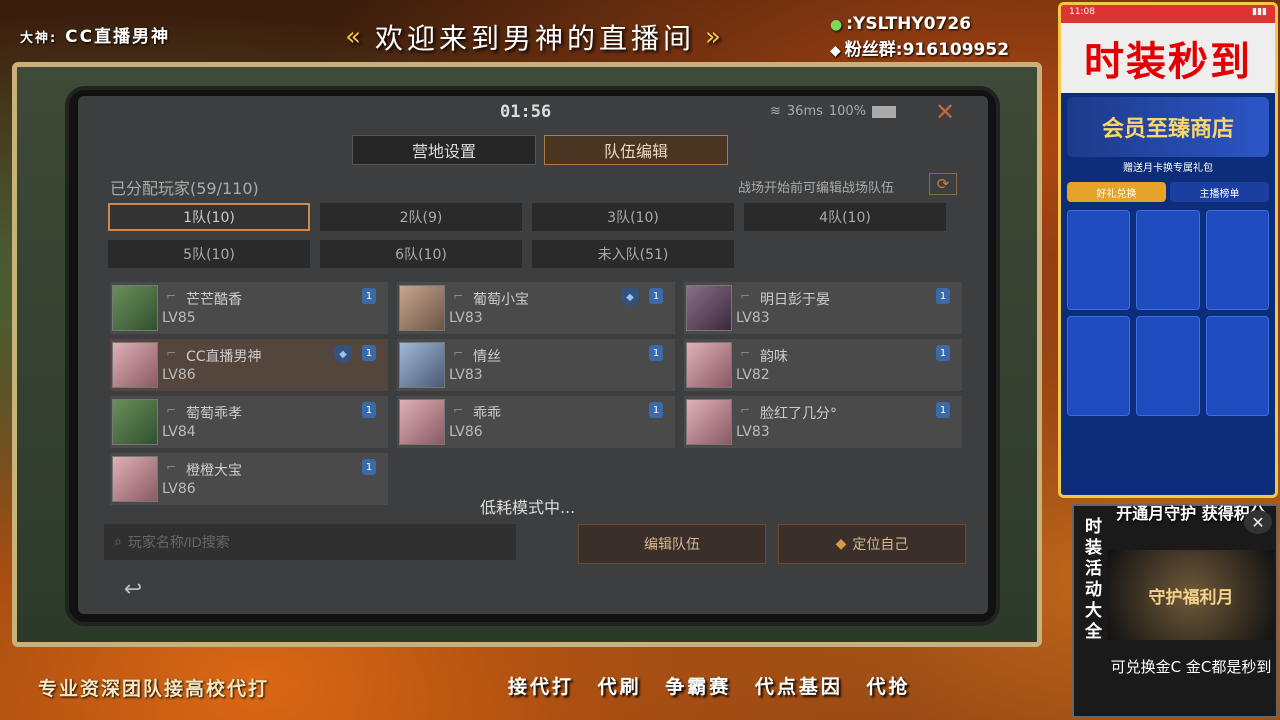 The width and height of the screenshot is (1280, 720). I want to click on edit-team-button: 编辑队伍, so click(672, 544).